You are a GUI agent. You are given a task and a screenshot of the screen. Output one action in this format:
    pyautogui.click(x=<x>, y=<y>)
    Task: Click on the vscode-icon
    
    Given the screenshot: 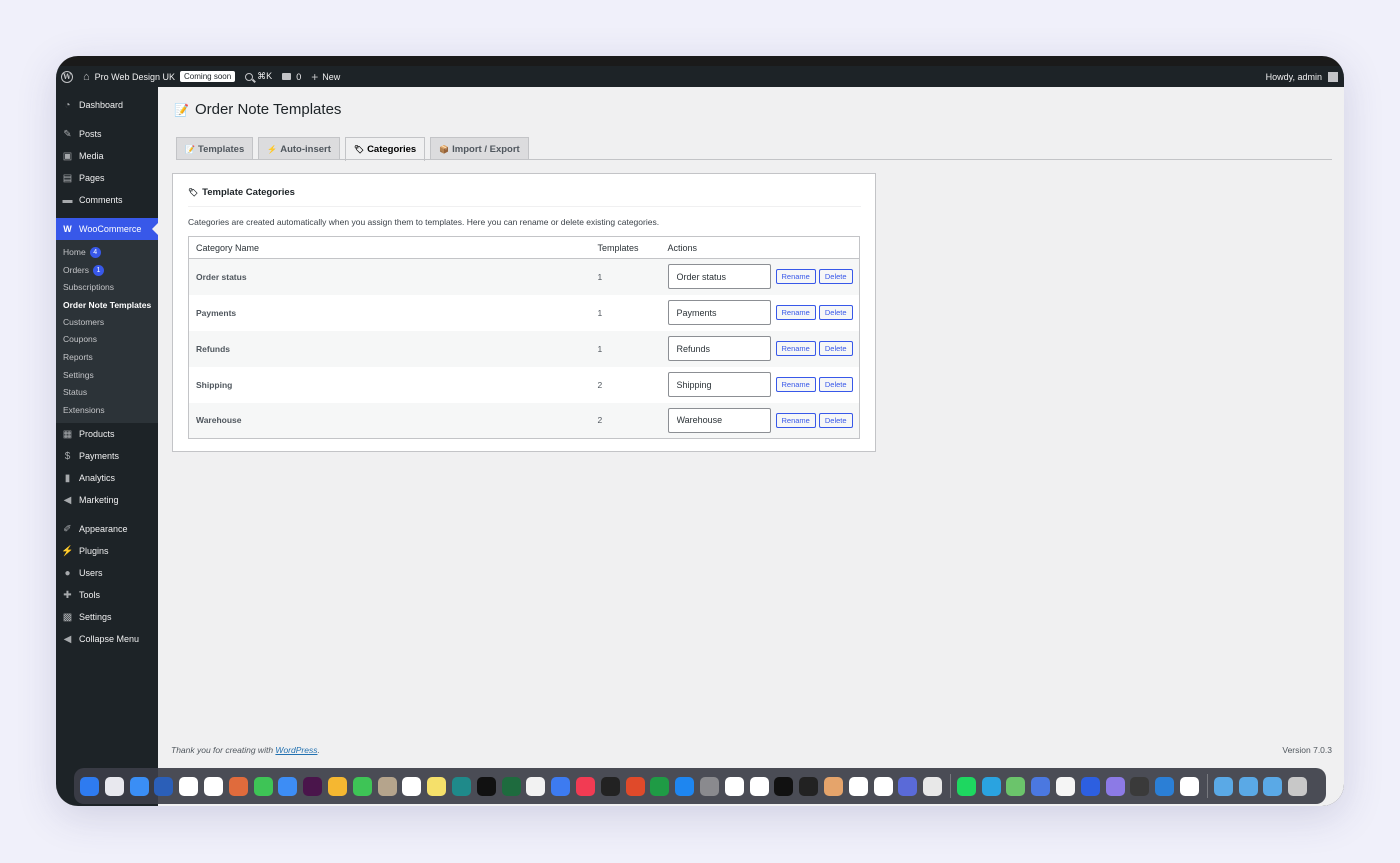 What is the action you would take?
    pyautogui.click(x=1165, y=786)
    